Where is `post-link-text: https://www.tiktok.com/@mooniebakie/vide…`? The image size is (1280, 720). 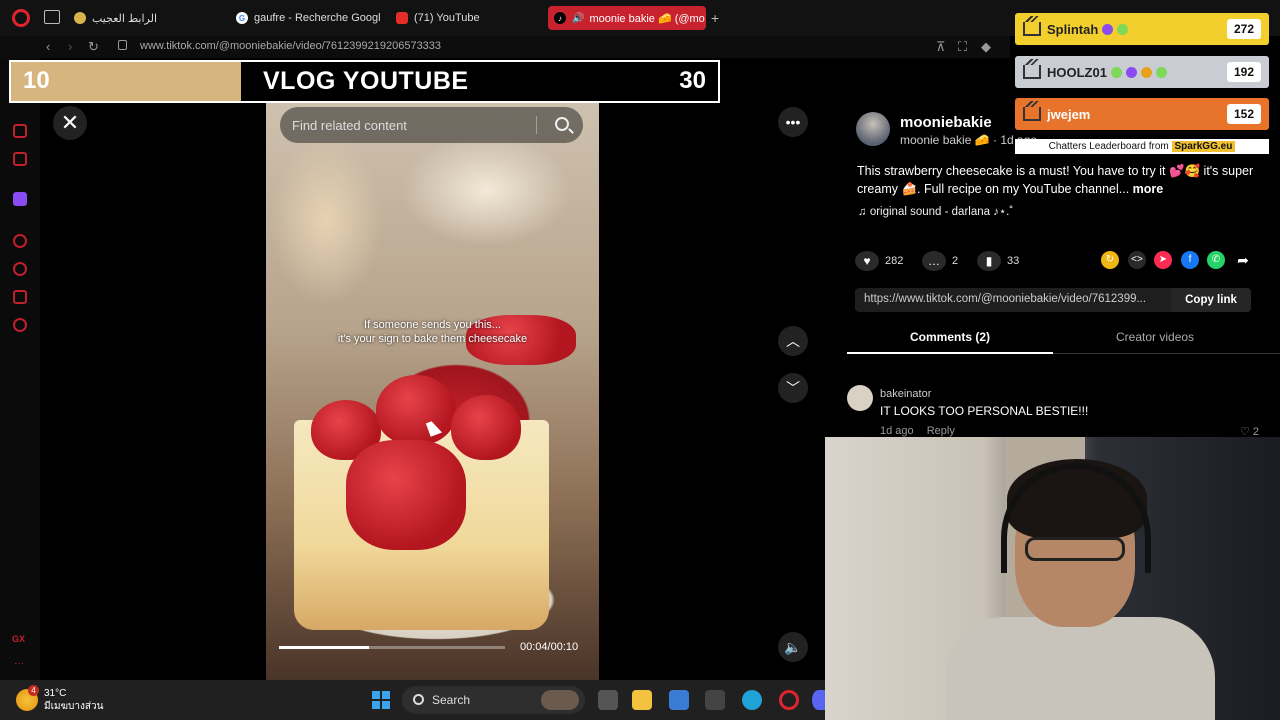 post-link-text: https://www.tiktok.com/@mooniebakie/vide… is located at coordinates (1005, 299).